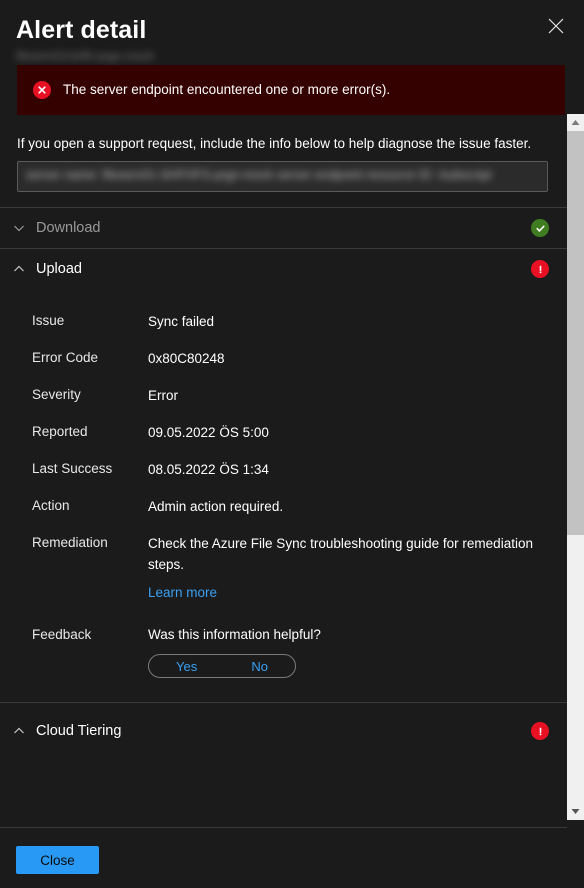 The height and width of the screenshot is (888, 584). What do you see at coordinates (575, 333) in the screenshot?
I see `scrollbar-thumb` at bounding box center [575, 333].